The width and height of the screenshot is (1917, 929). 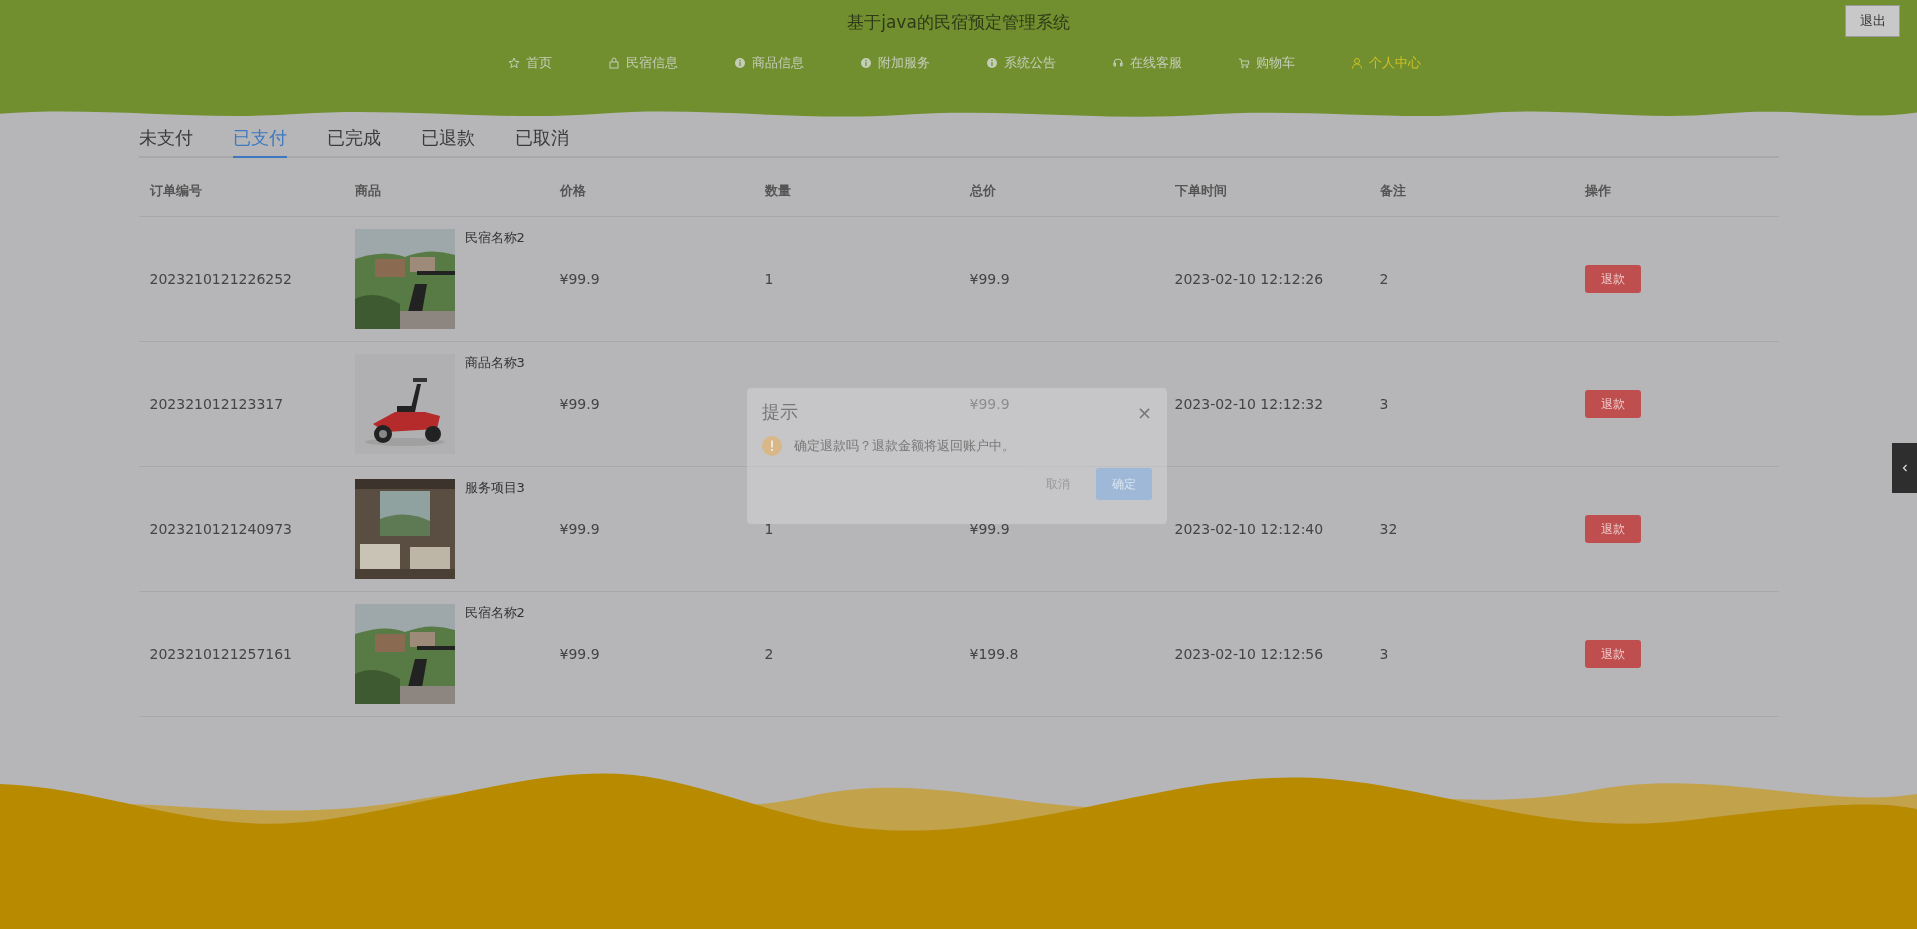 What do you see at coordinates (643, 63) in the screenshot?
I see `nav-item: 民宿信息` at bounding box center [643, 63].